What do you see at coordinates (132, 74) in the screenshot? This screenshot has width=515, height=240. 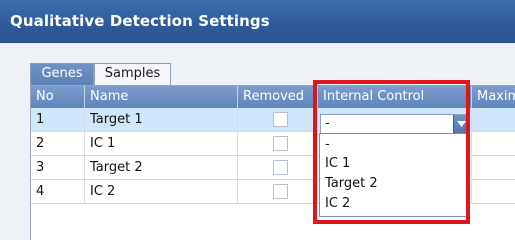 I see `tab-samples: Samples` at bounding box center [132, 74].